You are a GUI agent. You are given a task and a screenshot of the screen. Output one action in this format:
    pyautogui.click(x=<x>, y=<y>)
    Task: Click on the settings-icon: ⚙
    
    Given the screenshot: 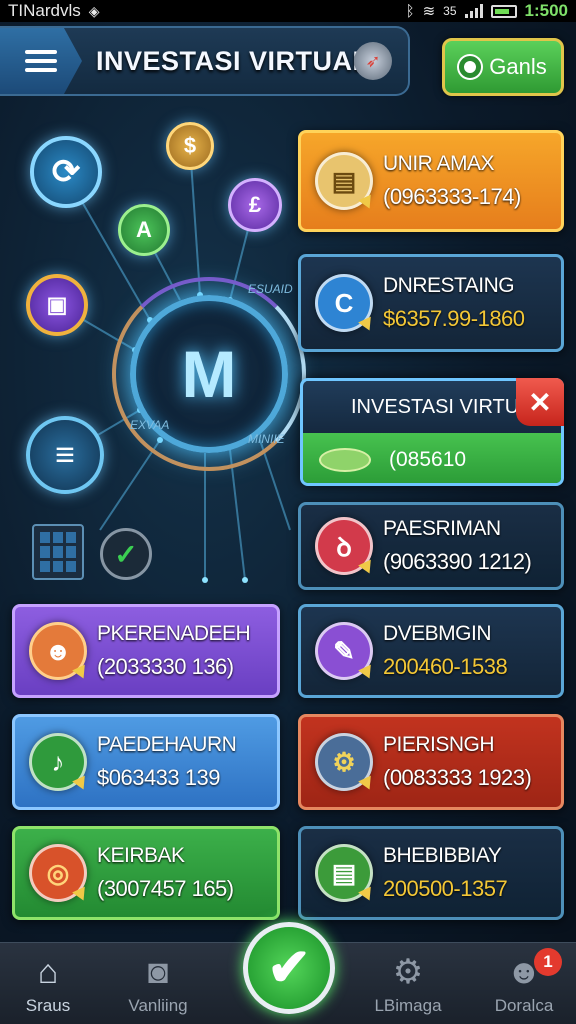 What is the action you would take?
    pyautogui.click(x=408, y=972)
    